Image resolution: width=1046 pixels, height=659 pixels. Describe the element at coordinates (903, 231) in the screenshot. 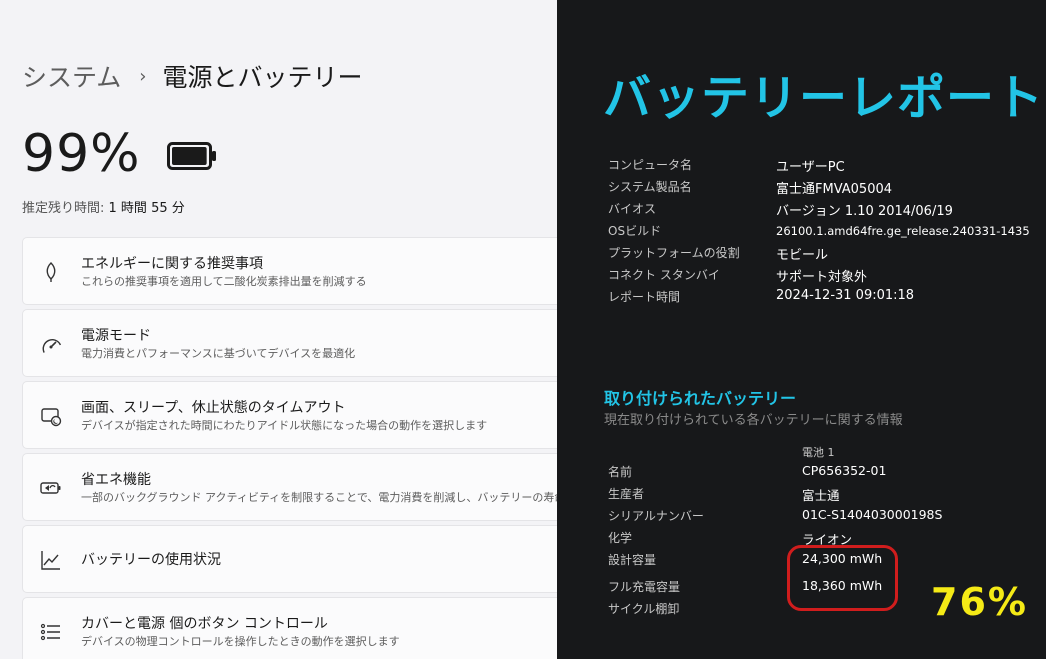

I see `info-value: 26100.1.amd64fre.ge_release.240331-1435` at that location.